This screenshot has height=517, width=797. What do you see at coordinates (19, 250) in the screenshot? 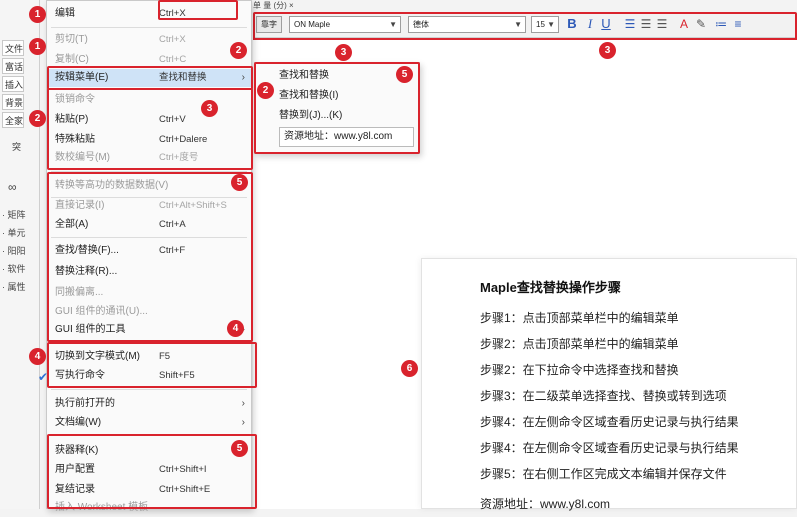
I see `left-item-yang: · 阳阳` at bounding box center [19, 250].